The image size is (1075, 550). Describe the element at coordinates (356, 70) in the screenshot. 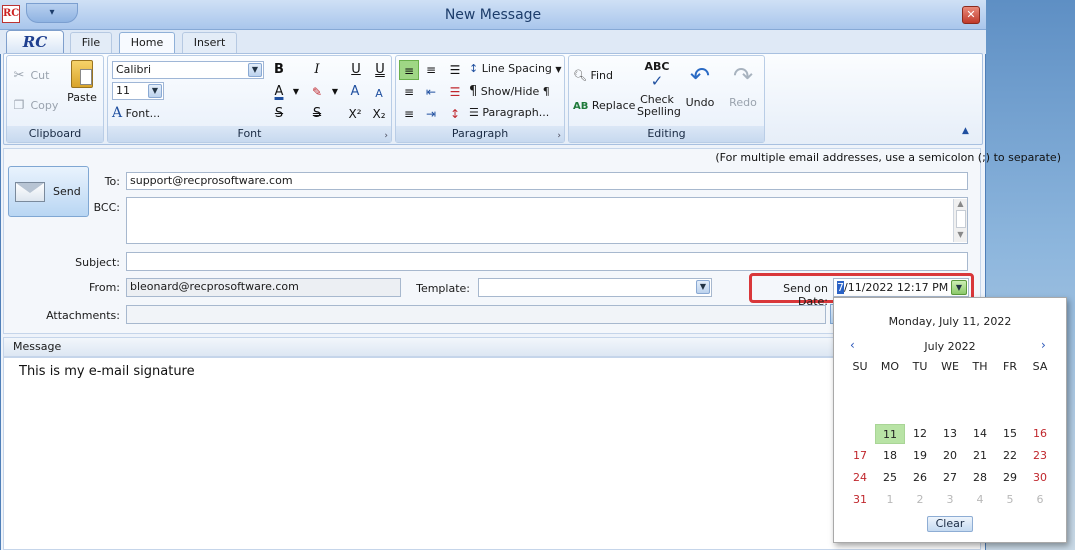

I see `underline-icon: U` at that location.